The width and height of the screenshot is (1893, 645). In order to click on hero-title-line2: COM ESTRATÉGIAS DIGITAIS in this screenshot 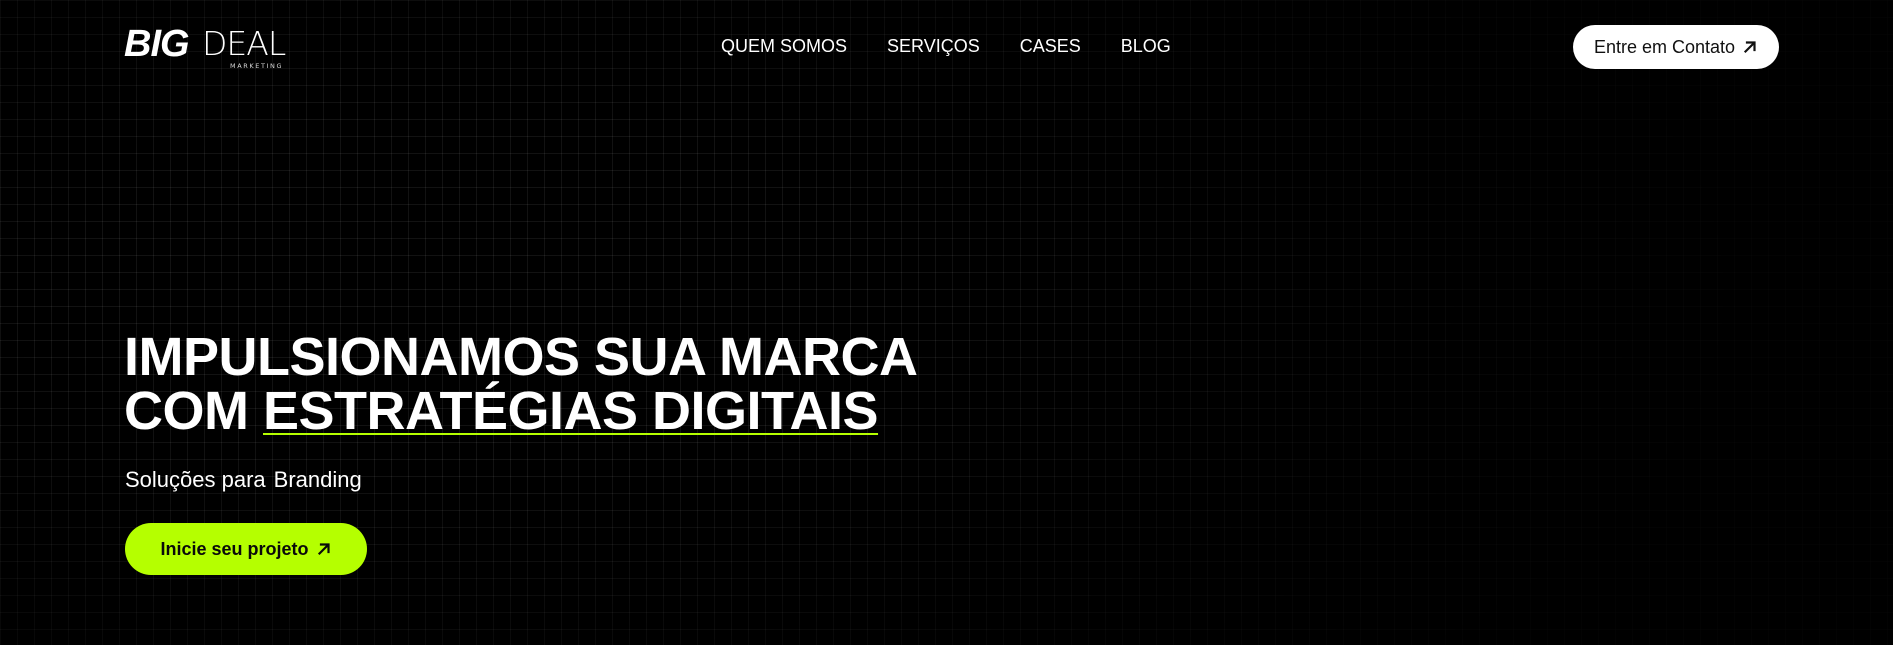, I will do `click(521, 411)`.